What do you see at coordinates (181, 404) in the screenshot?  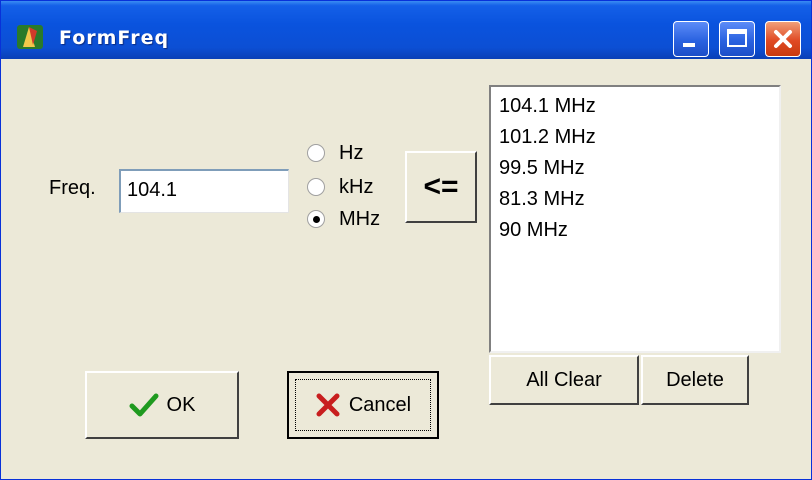 I see `ok-label: OK` at bounding box center [181, 404].